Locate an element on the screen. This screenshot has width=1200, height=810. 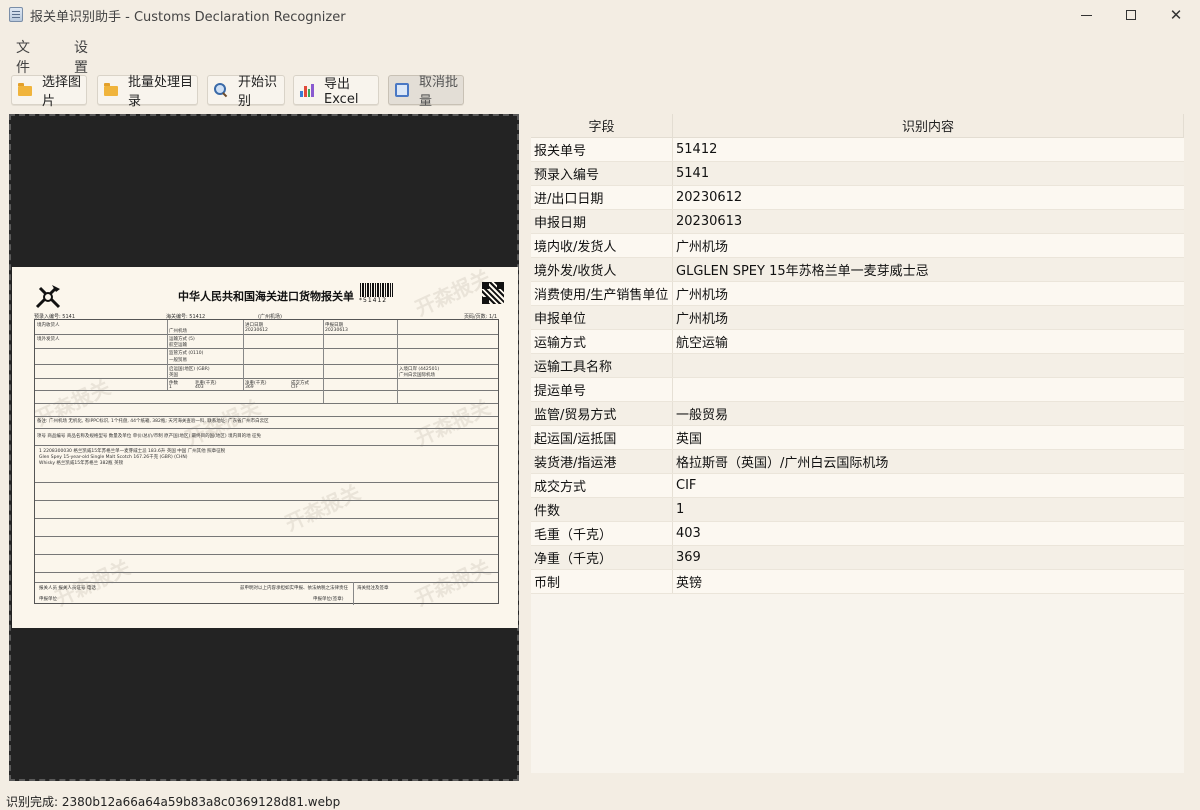
table-row: 进/出口日期 20230612 is located at coordinates (857, 198).